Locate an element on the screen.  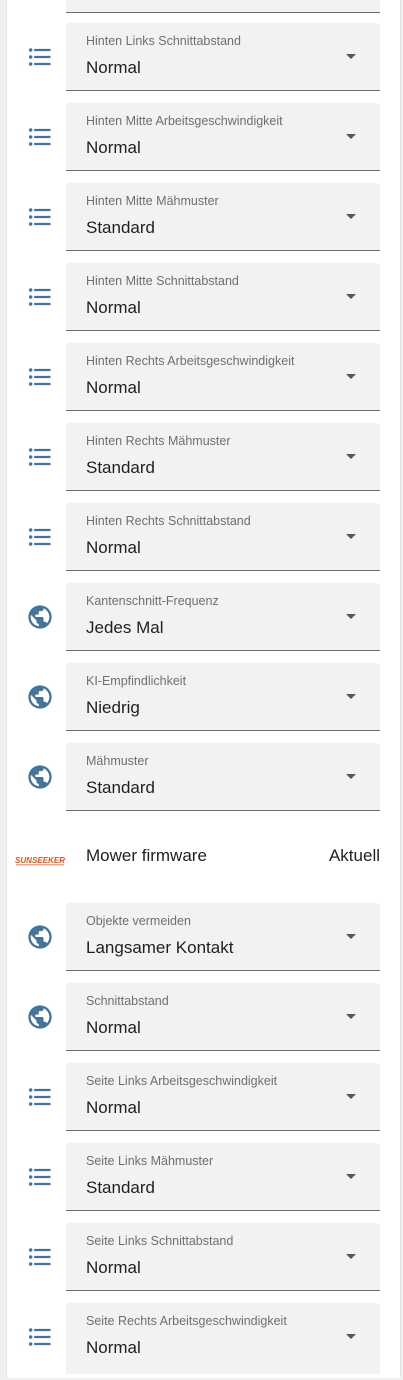
select-entity-row: Schnittabstand Normal is located at coordinates (201, 1020).